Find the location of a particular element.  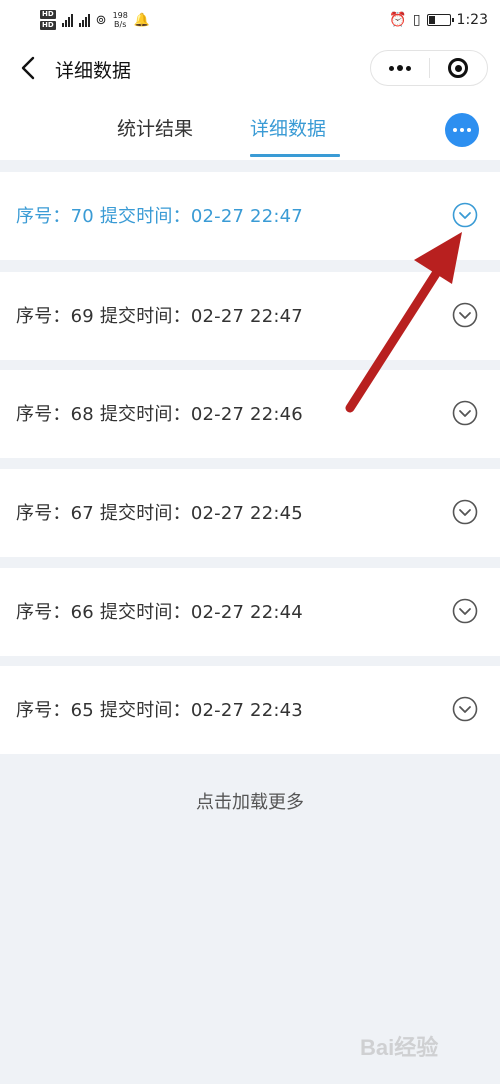

navigation-bar: 详细数据 is located at coordinates (250, 69).